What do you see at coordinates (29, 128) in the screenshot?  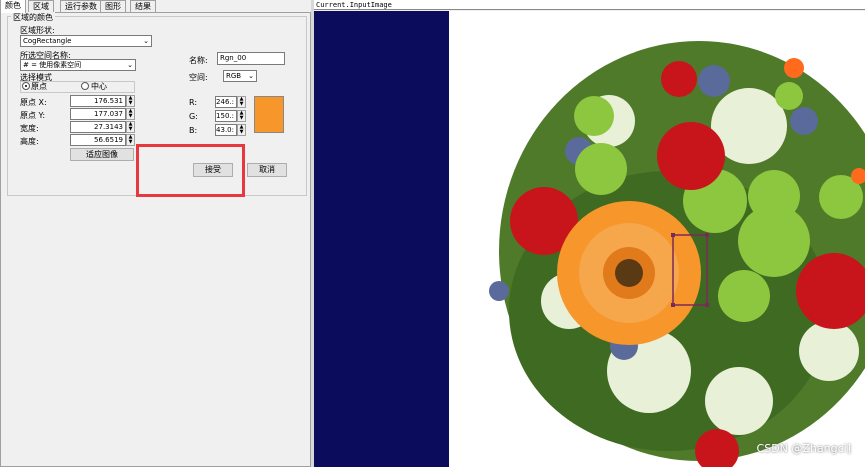 I see `width-label: 宽度:` at bounding box center [29, 128].